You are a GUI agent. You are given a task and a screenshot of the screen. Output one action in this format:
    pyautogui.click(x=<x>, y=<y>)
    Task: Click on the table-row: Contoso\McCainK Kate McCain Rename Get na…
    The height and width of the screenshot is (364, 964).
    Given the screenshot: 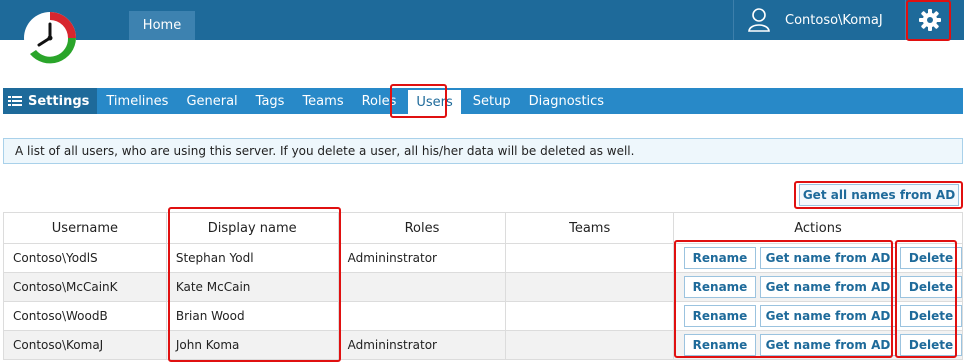 What is the action you would take?
    pyautogui.click(x=483, y=287)
    